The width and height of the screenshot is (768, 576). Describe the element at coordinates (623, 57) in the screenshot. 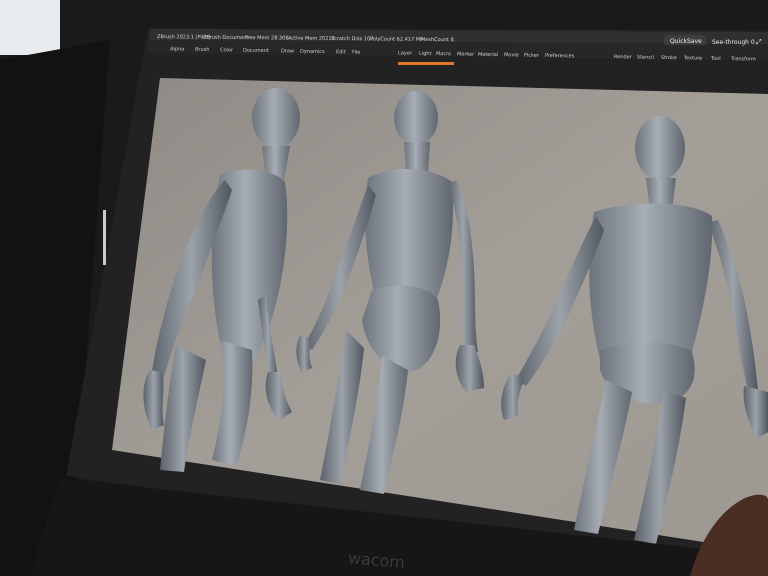

I see `menu-item: Render` at that location.